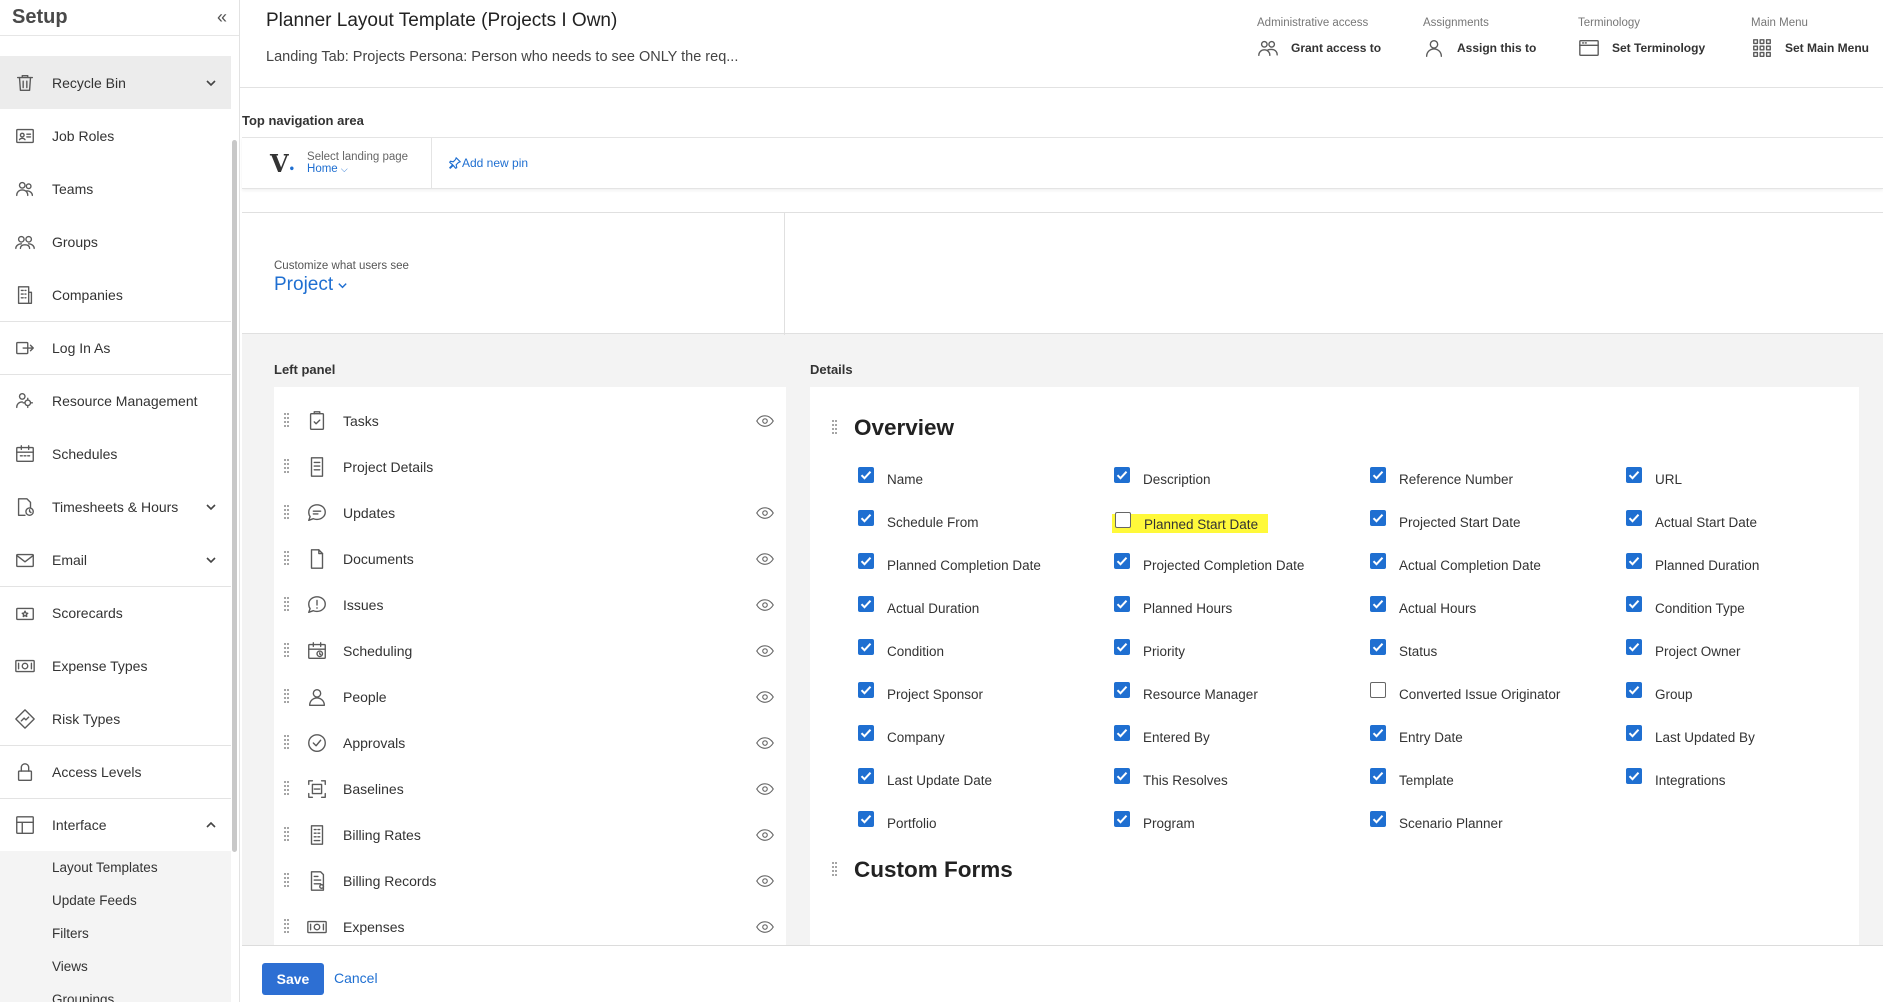  Describe the element at coordinates (115, 294) in the screenshot. I see `sidebar-item: Companies` at that location.